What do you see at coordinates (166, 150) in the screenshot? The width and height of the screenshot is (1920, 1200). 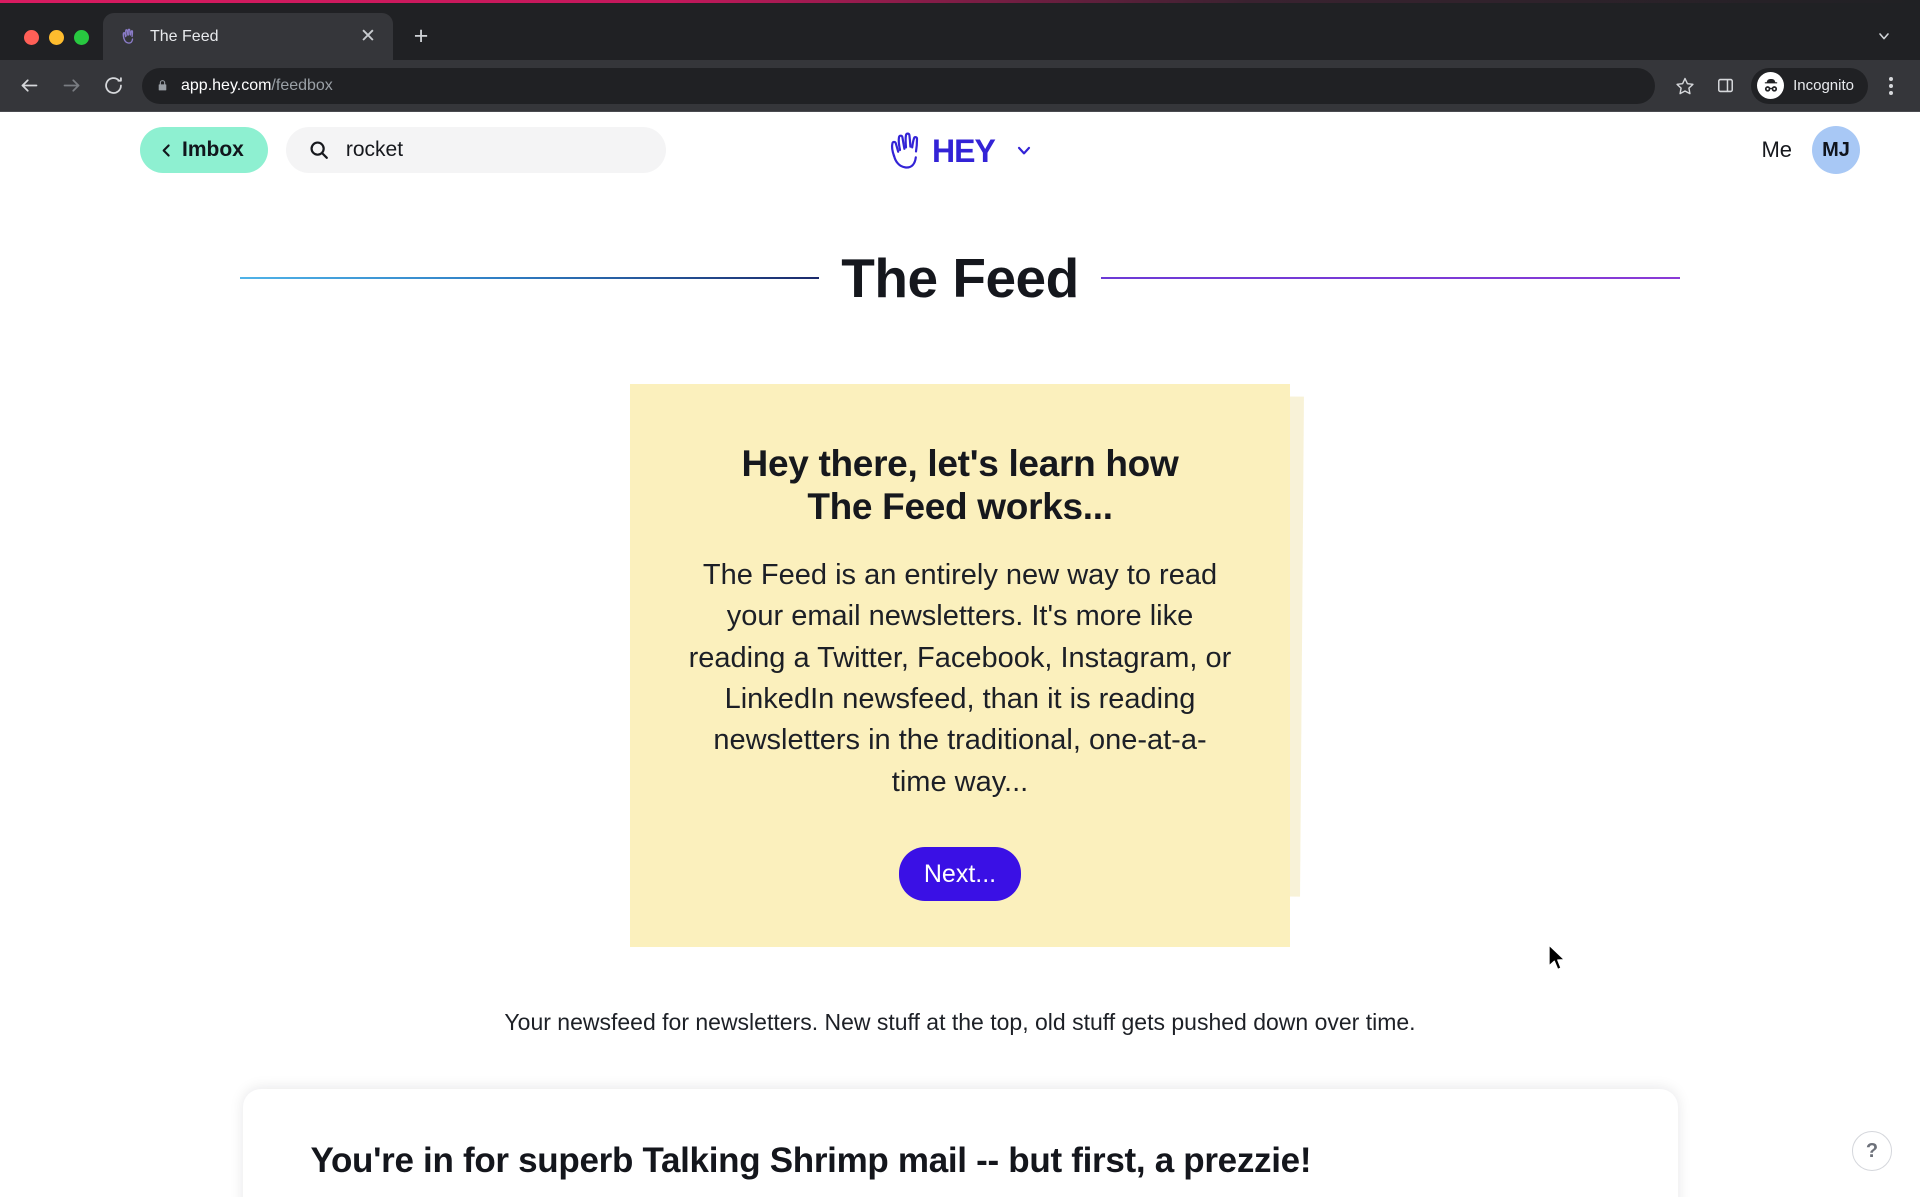 I see `chevron-left-icon` at bounding box center [166, 150].